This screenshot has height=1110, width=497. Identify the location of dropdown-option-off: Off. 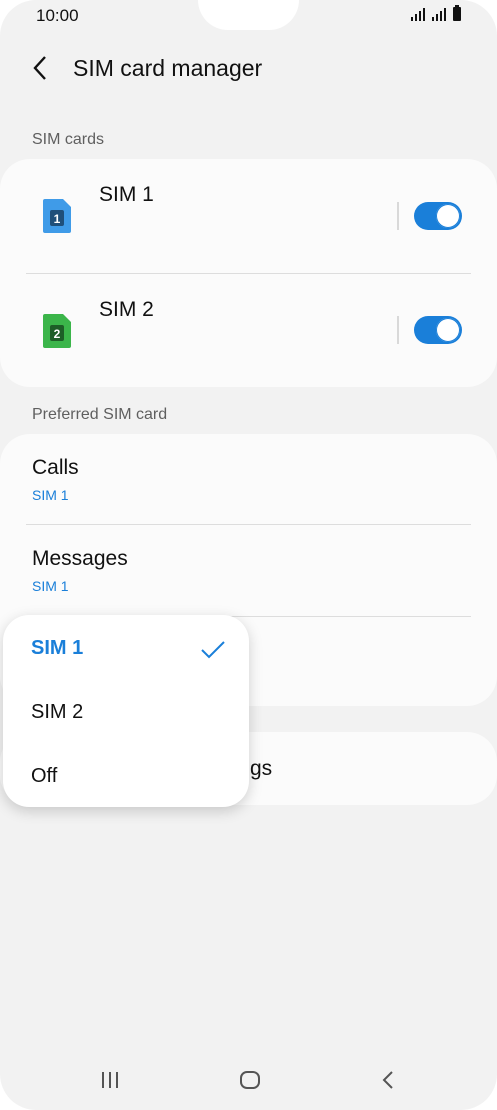
(44, 776).